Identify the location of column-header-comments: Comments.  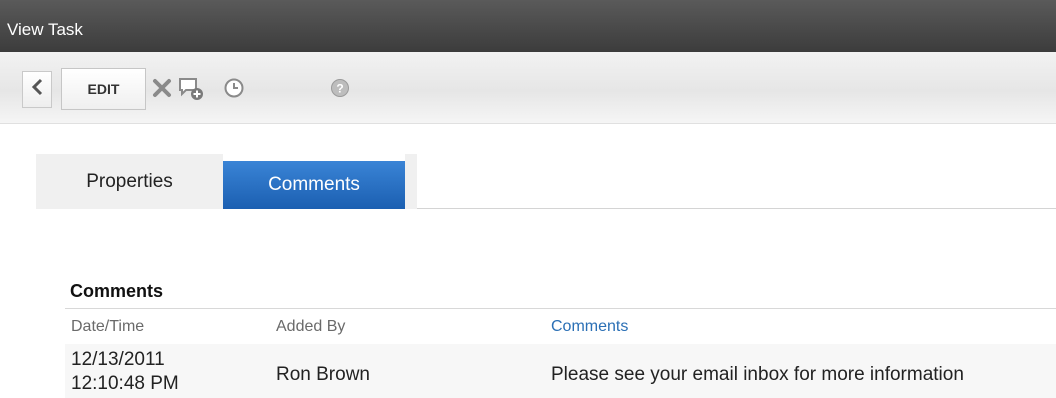
(589, 327).